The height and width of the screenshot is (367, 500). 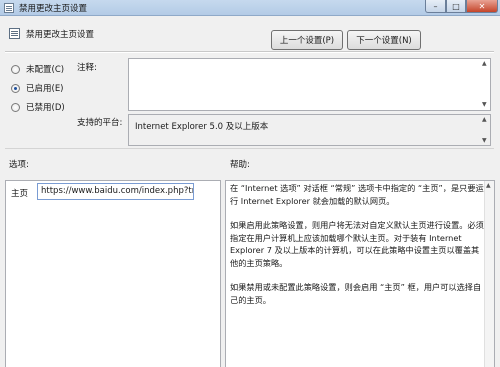 I want to click on section-separator, so click(x=249, y=148).